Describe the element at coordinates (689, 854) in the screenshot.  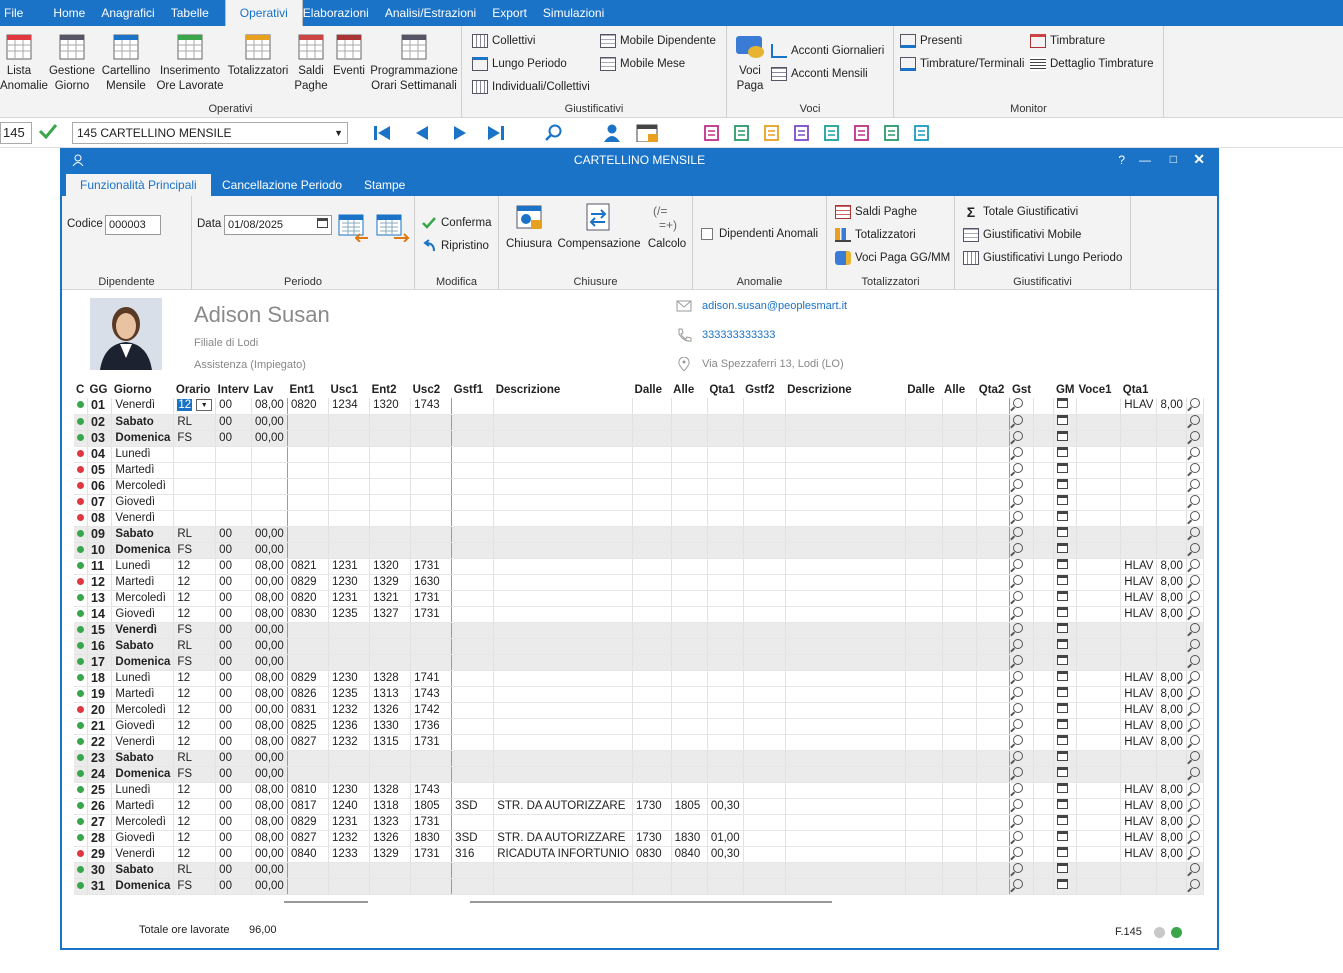
I see `cell-alle: 0840` at that location.